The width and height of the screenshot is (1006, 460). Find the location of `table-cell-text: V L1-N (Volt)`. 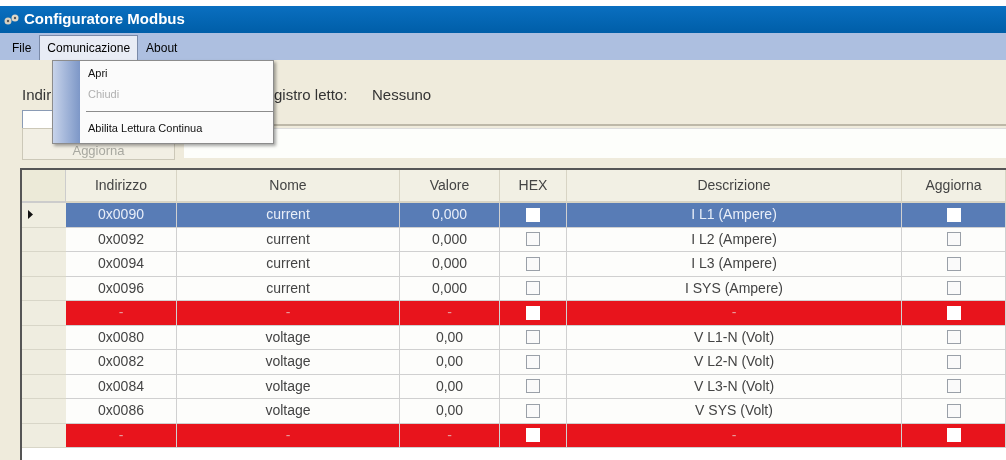

table-cell-text: V L1-N (Volt) is located at coordinates (734, 337).